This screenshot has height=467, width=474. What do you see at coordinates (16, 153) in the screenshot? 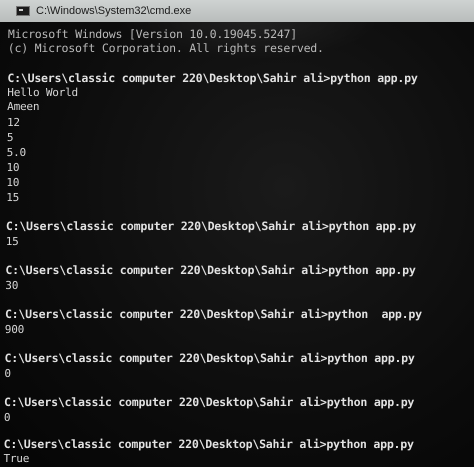
I see `output-line: 5.0` at bounding box center [16, 153].